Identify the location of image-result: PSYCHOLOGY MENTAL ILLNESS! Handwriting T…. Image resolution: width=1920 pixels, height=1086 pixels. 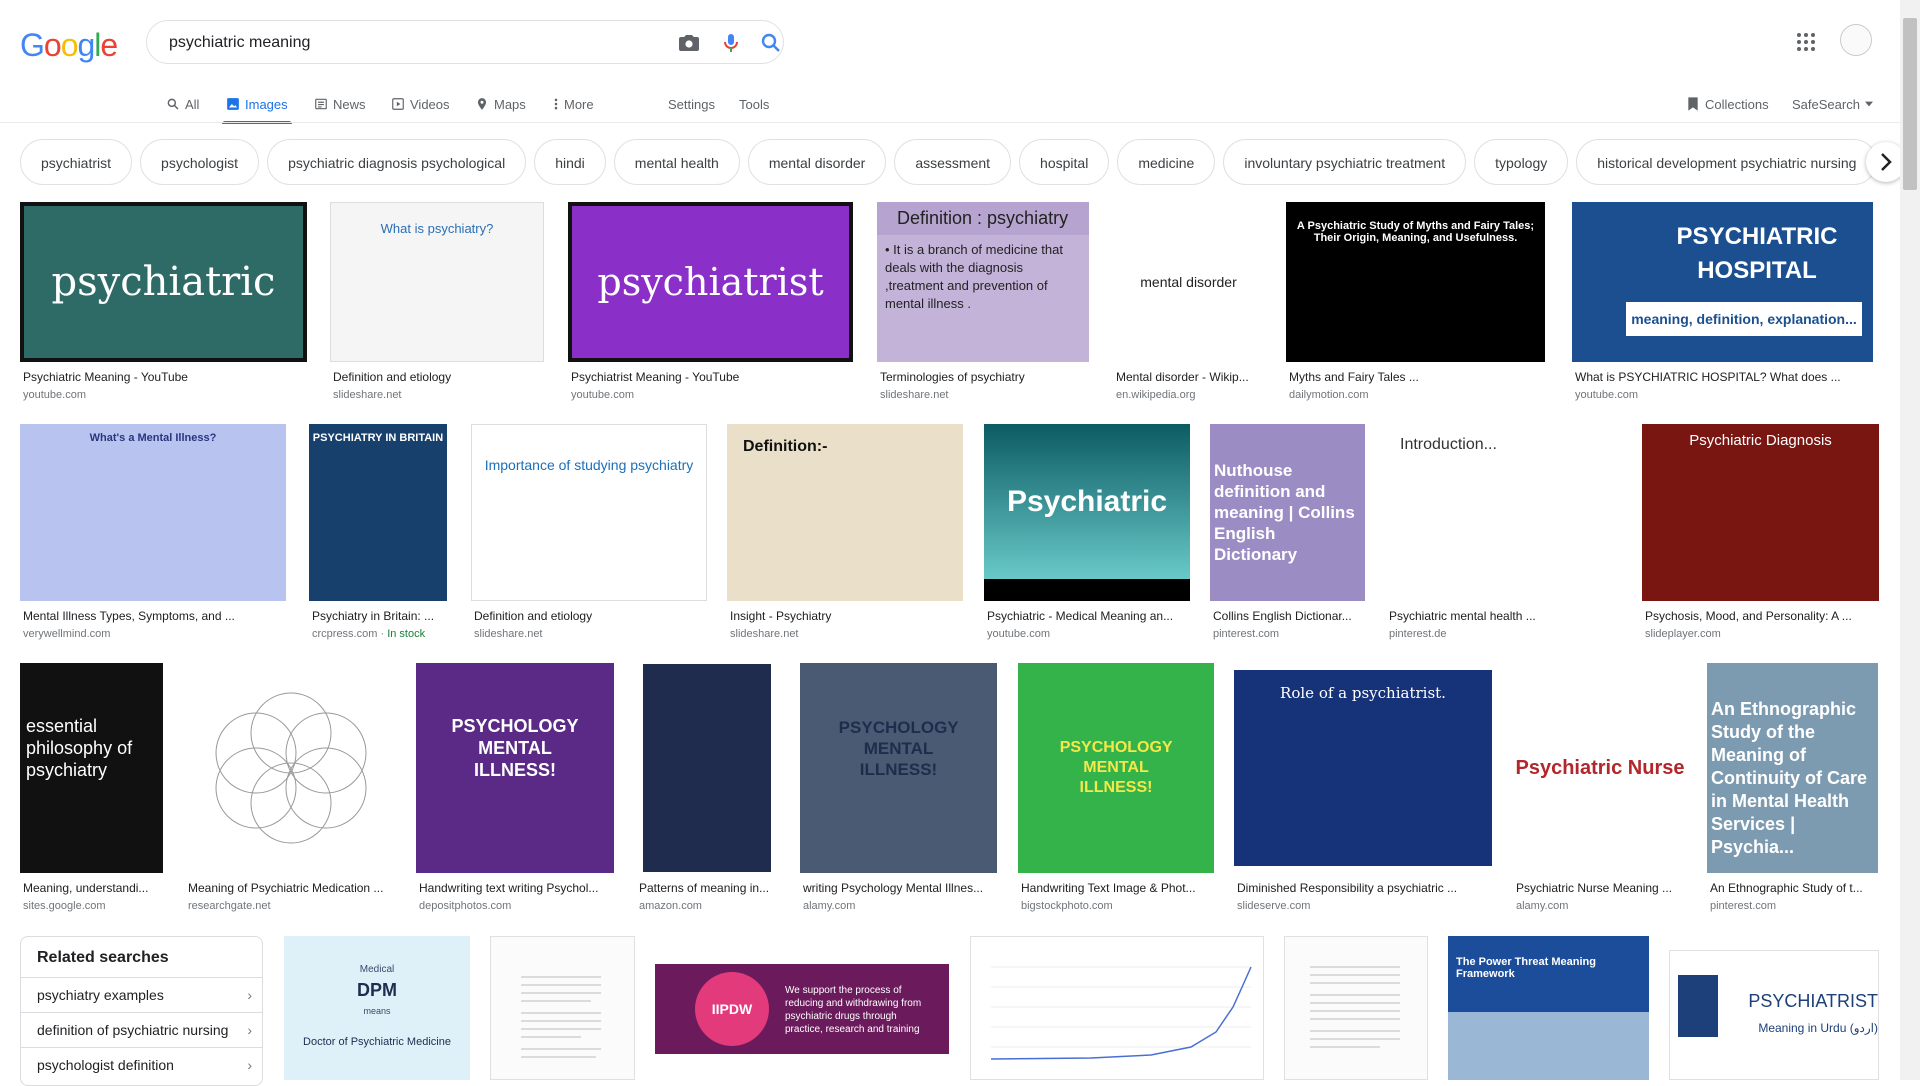
(1116, 791).